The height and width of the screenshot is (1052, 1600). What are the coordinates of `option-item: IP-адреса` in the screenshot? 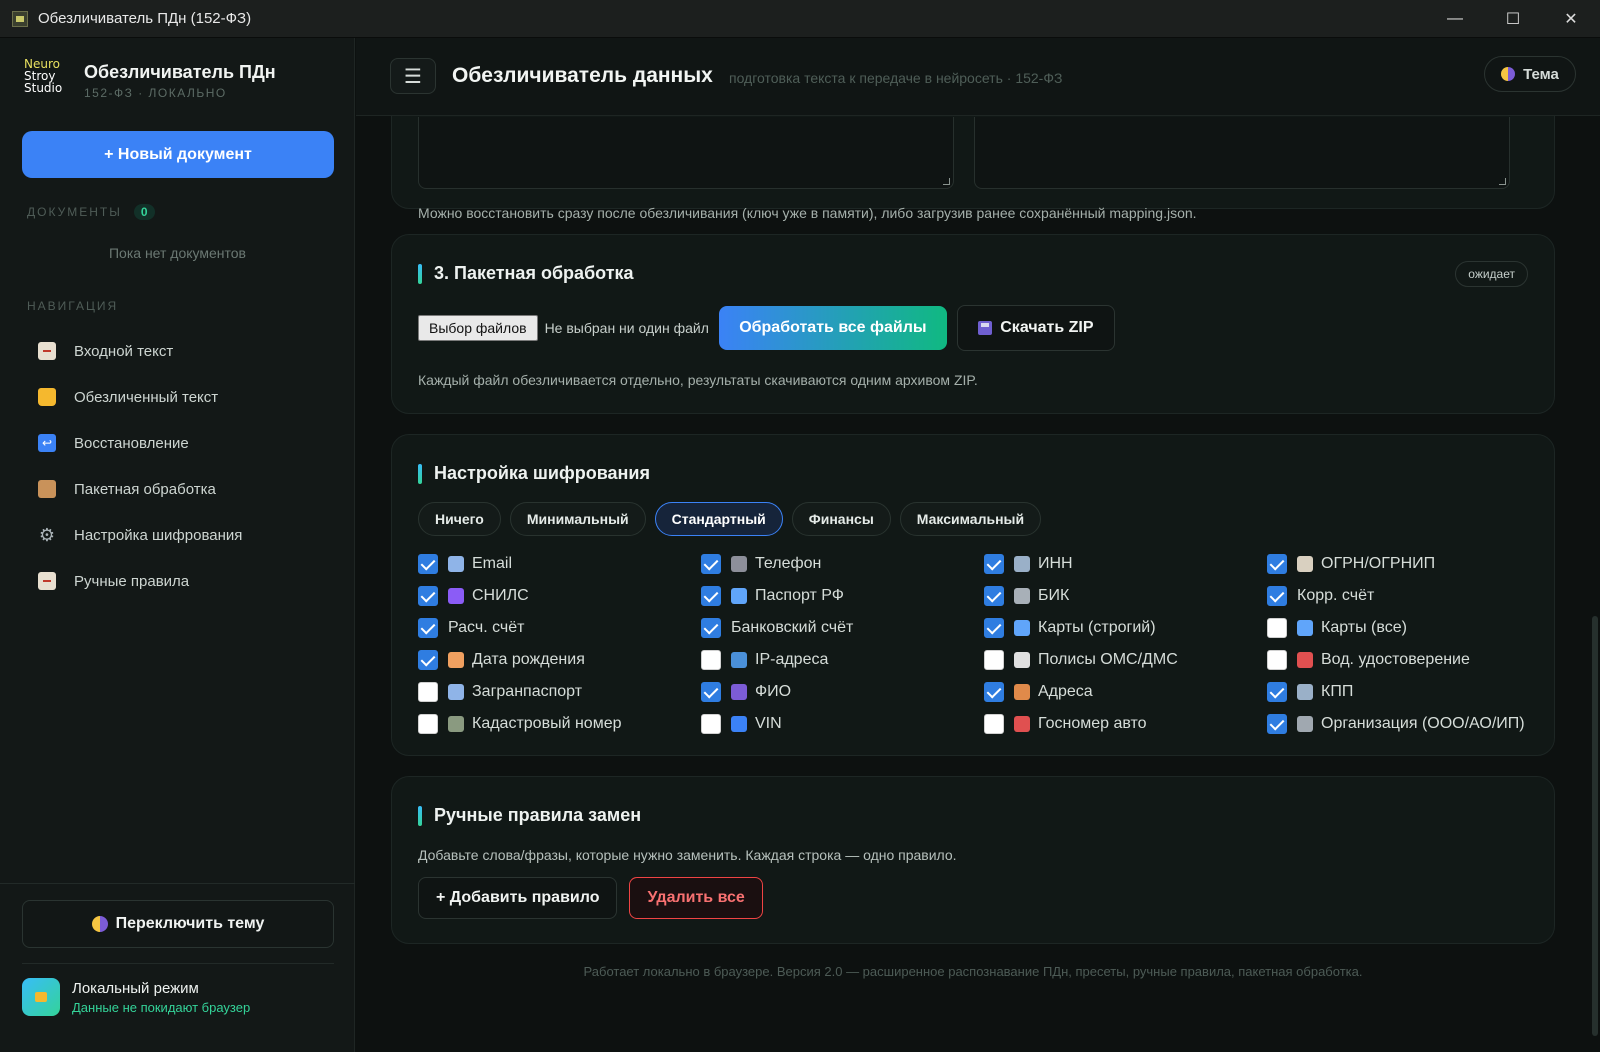 It's located at (842, 660).